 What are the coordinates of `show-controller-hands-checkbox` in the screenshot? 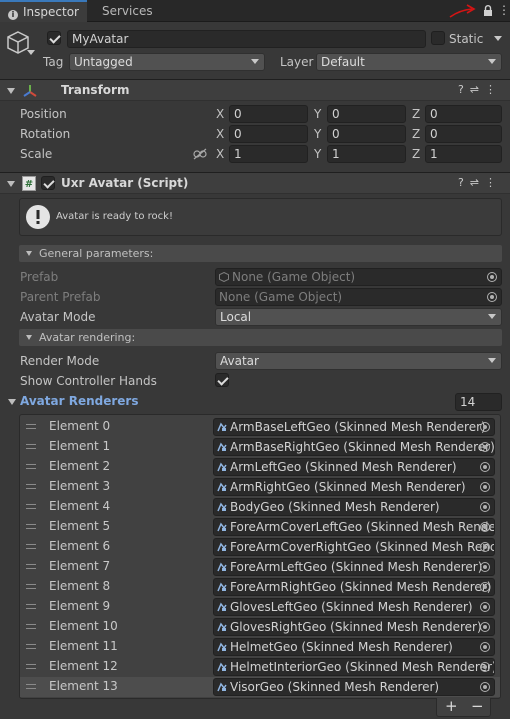 It's located at (222, 380).